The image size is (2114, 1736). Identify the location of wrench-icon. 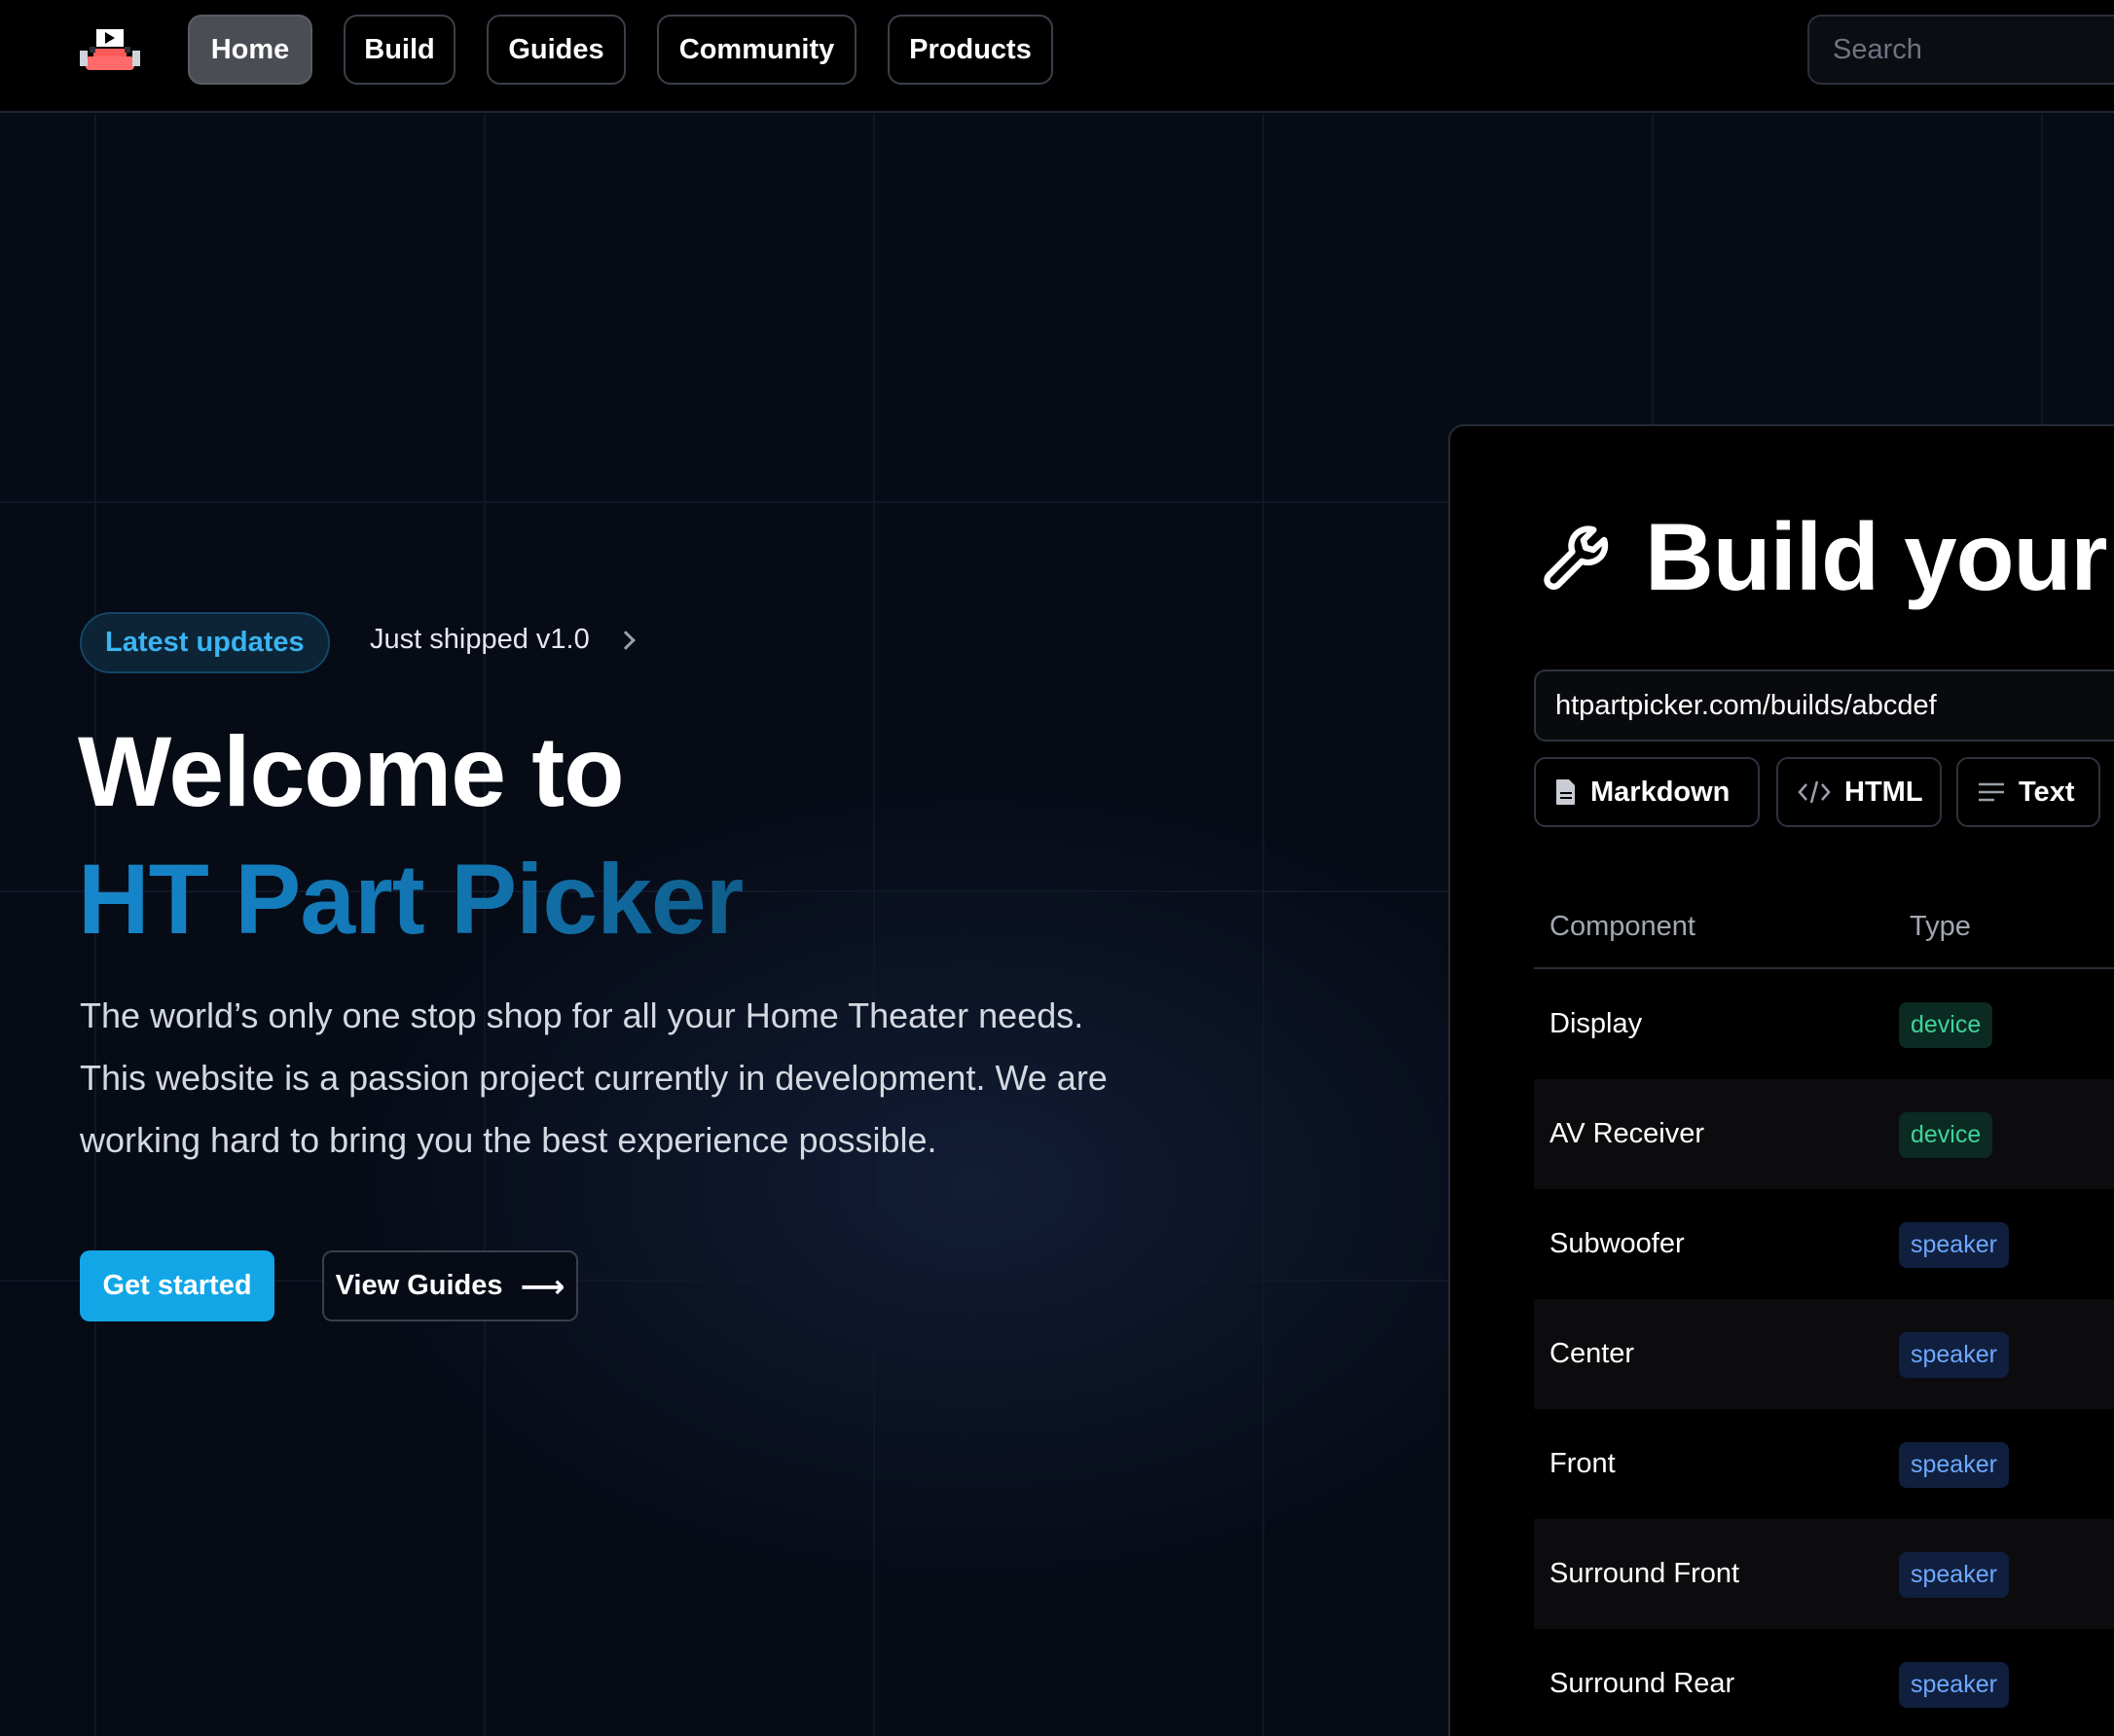
(1576, 557).